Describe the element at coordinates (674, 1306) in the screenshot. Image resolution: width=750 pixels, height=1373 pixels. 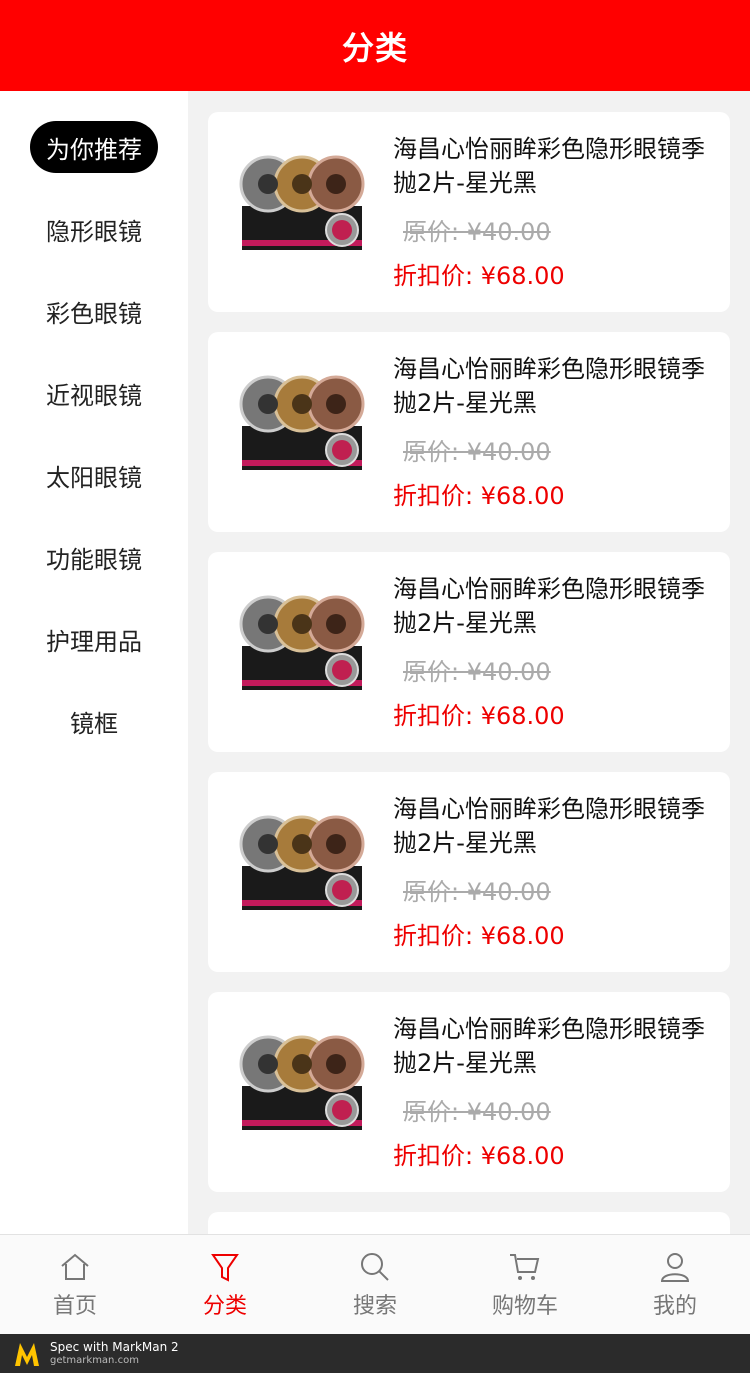
I see `tab-label: 我的` at that location.